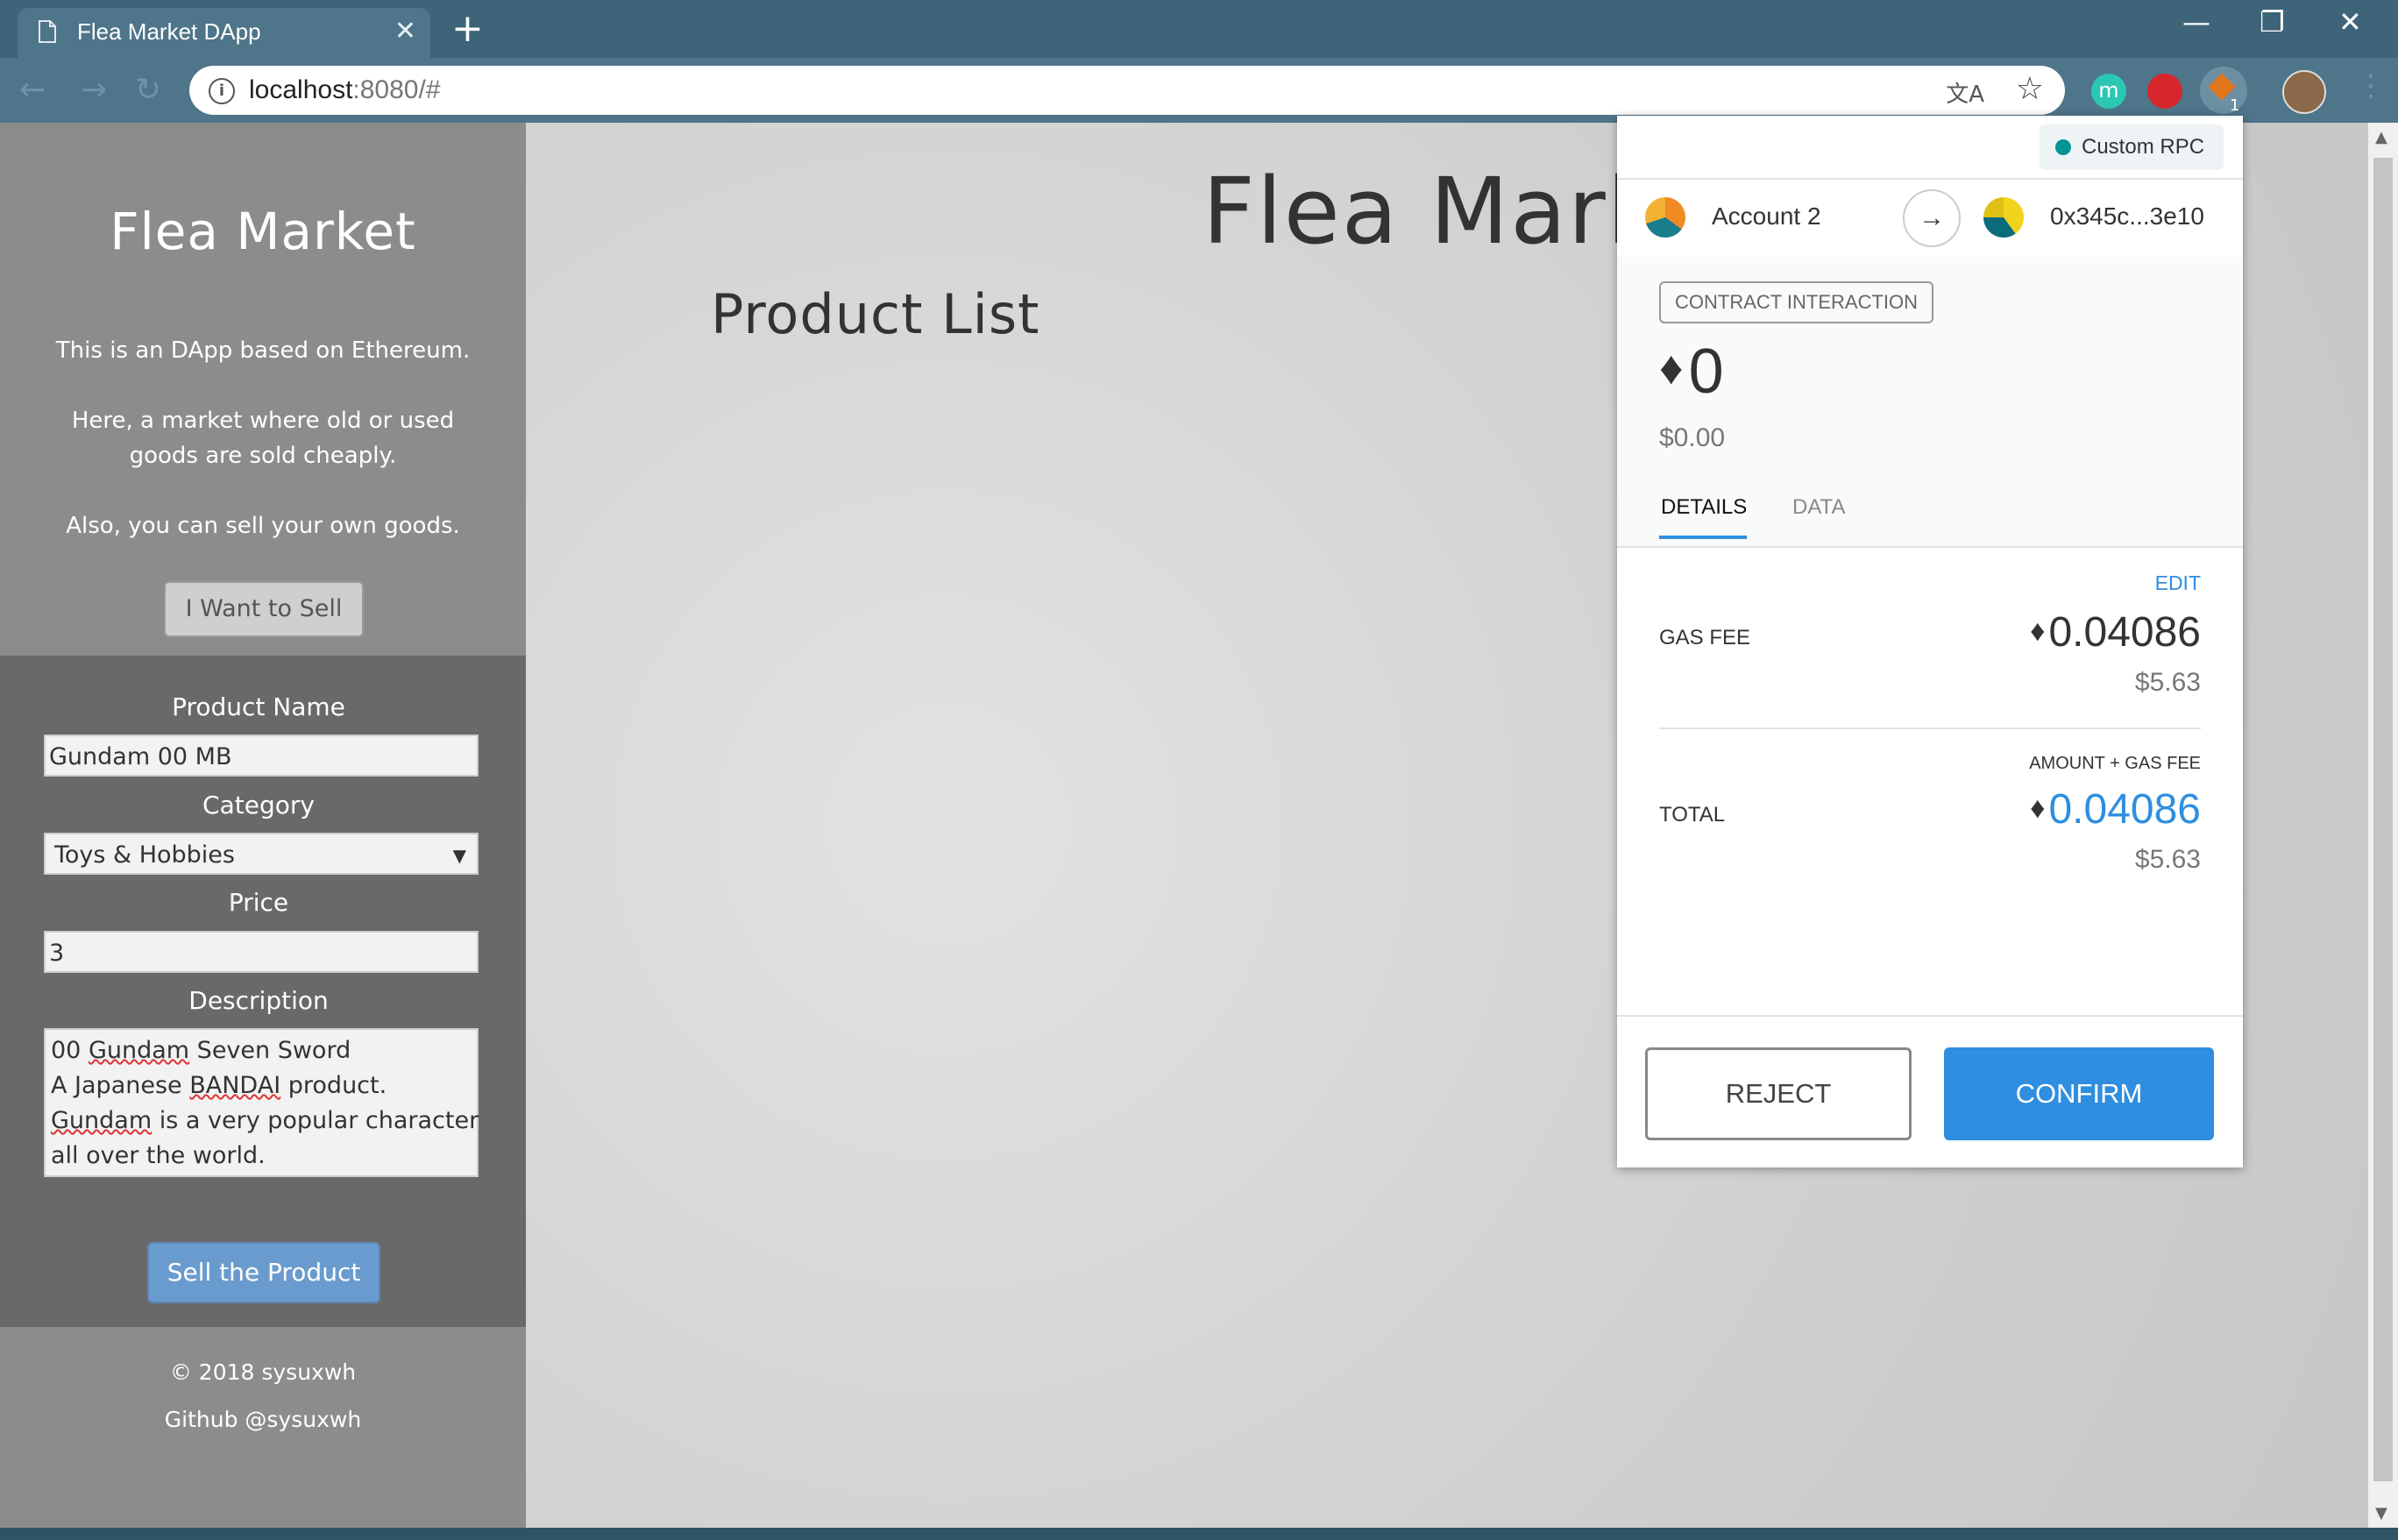 This screenshot has width=2398, height=1540. Describe the element at coordinates (263, 1419) in the screenshot. I see `github-text: Github @sysuxwh` at that location.